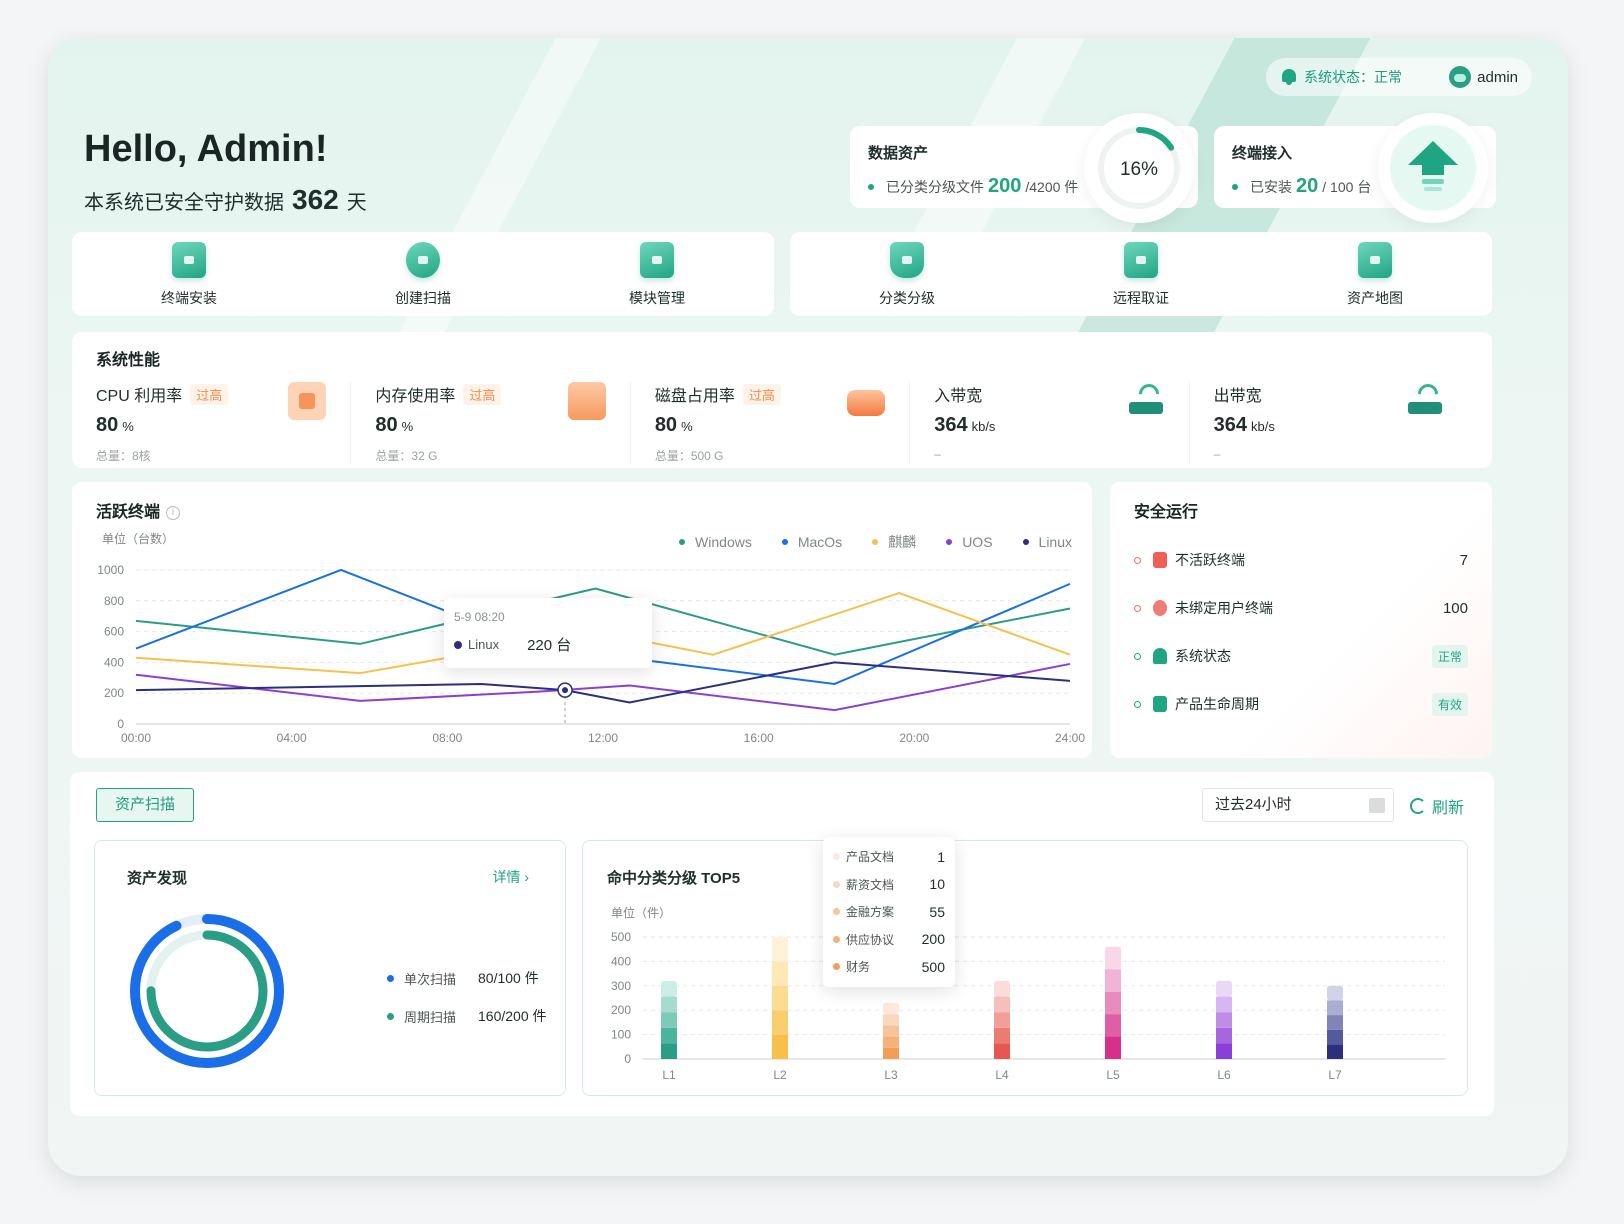 The width and height of the screenshot is (1624, 1224). Describe the element at coordinates (1301, 704) in the screenshot. I see `security-item-lifecycle: 产品生命周期 有效` at that location.